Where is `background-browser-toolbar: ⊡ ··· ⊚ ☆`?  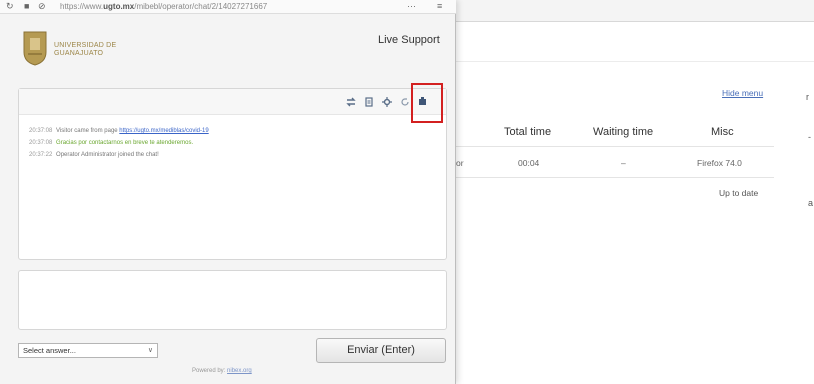
background-browser-toolbar: ⊡ ··· ⊚ ☆ is located at coordinates (635, 11).